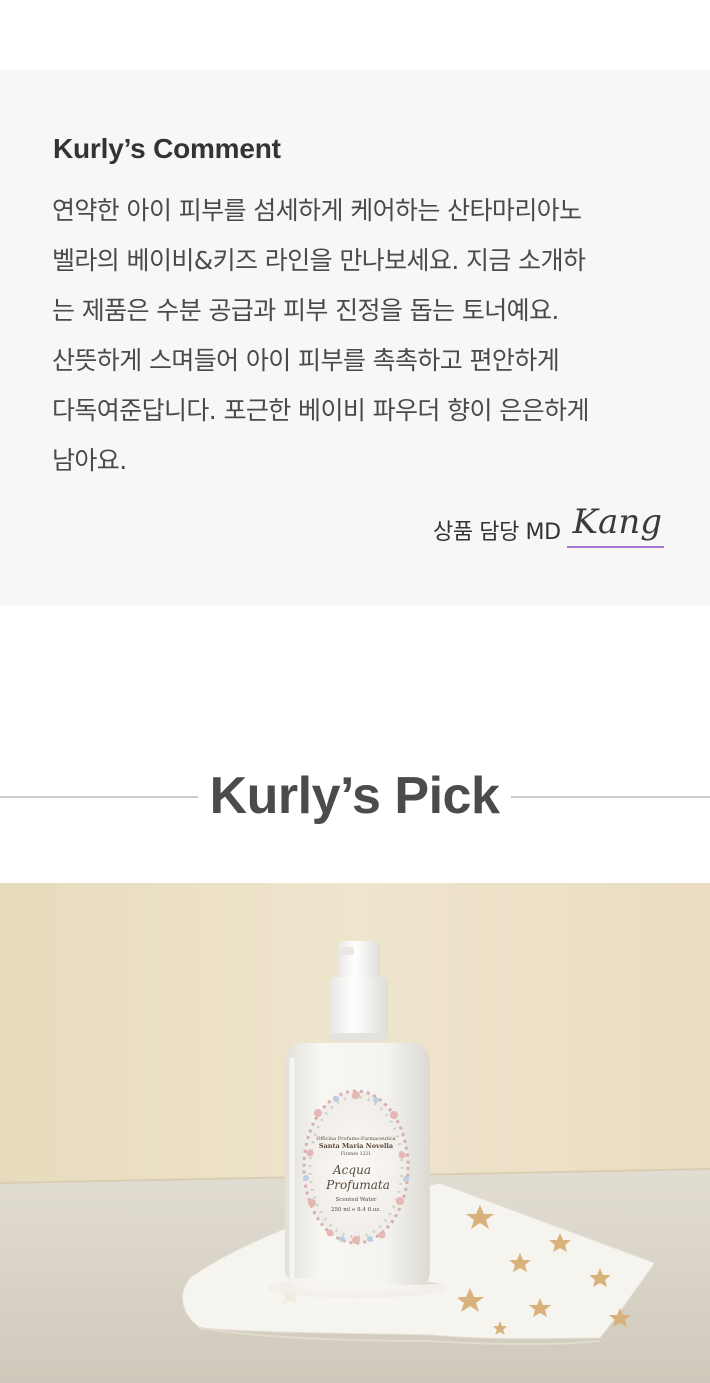 This screenshot has width=710, height=1383. What do you see at coordinates (99, 797) in the screenshot?
I see `divider-line-left` at bounding box center [99, 797].